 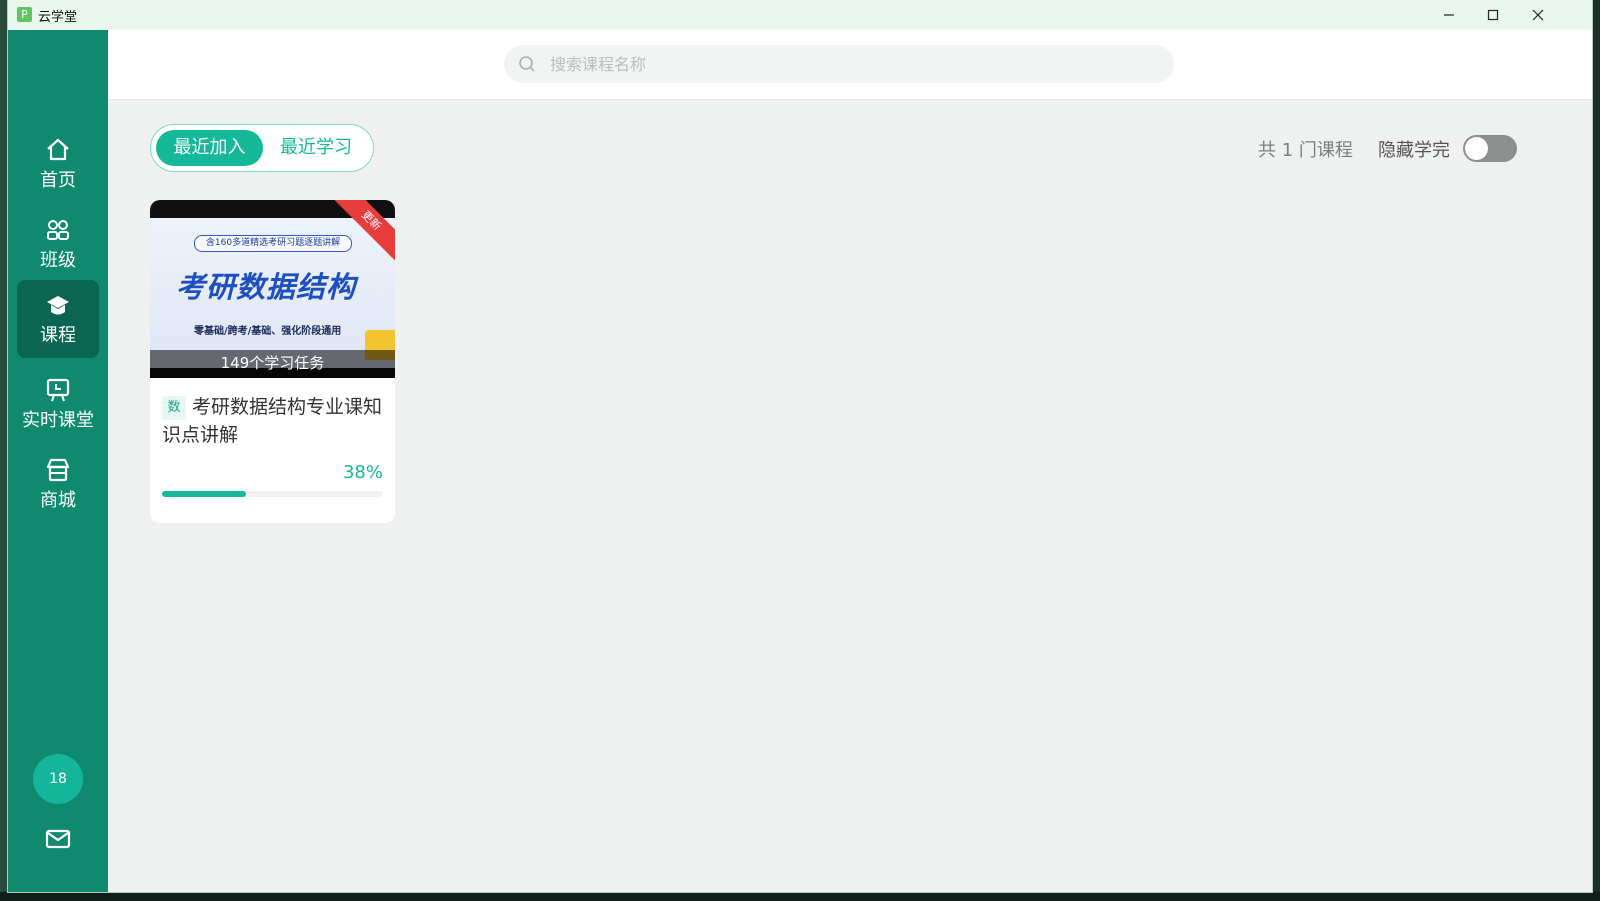 I want to click on maximize-icon, so click(x=1493, y=15).